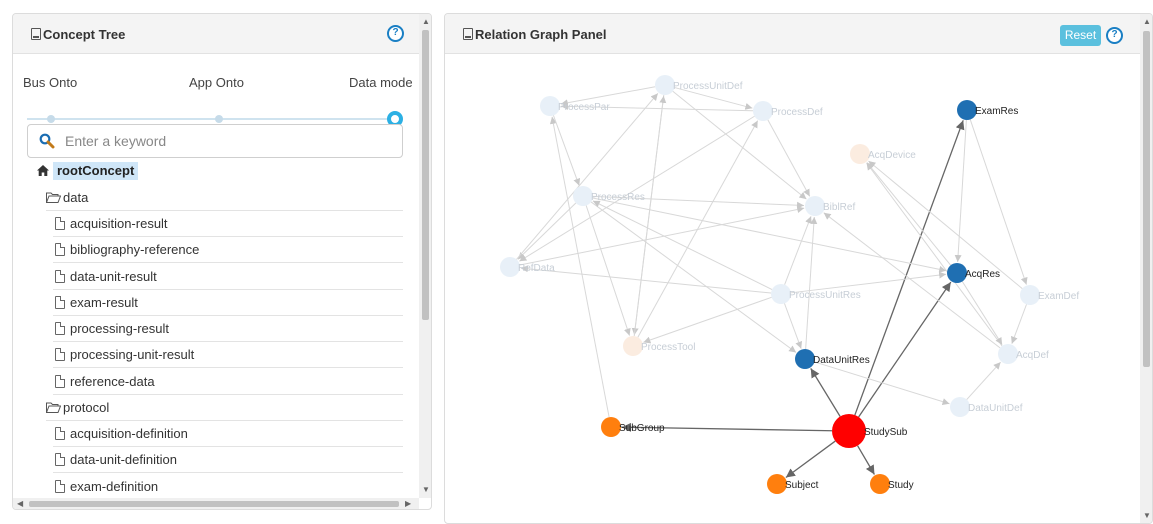  What do you see at coordinates (228, 382) in the screenshot?
I see `tree-item: reference-data` at bounding box center [228, 382].